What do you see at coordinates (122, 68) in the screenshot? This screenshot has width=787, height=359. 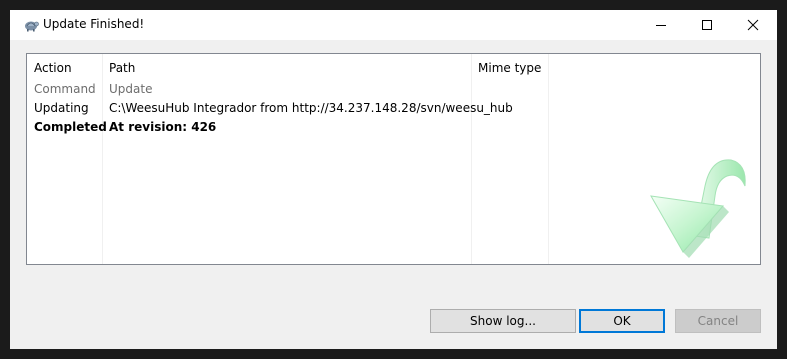 I see `column-header-path: Path` at bounding box center [122, 68].